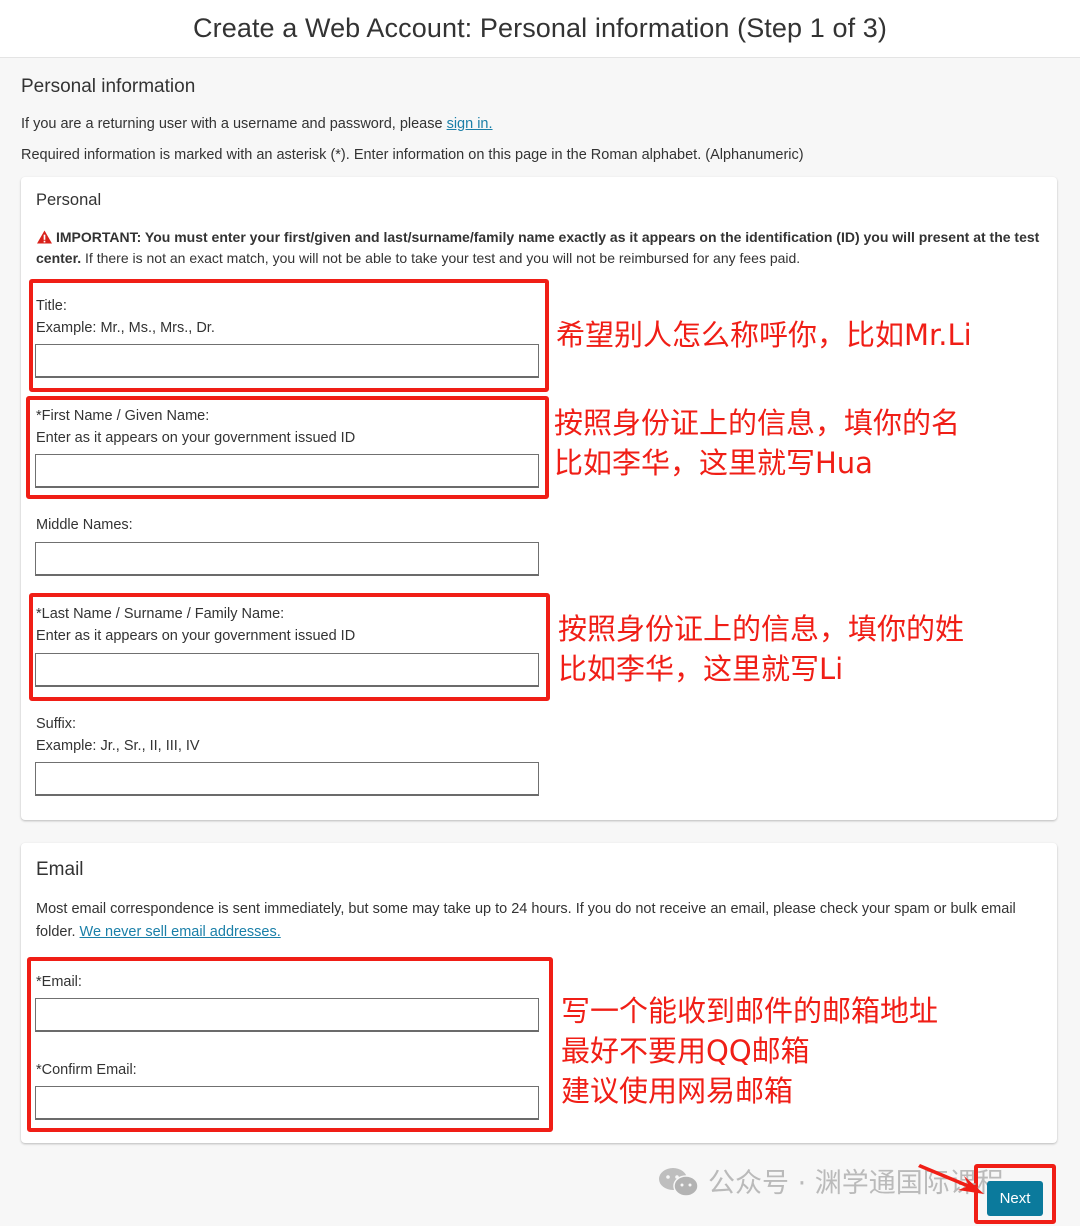 The width and height of the screenshot is (1080, 1226). I want to click on annotation-arrow-icon, so click(951, 1179).